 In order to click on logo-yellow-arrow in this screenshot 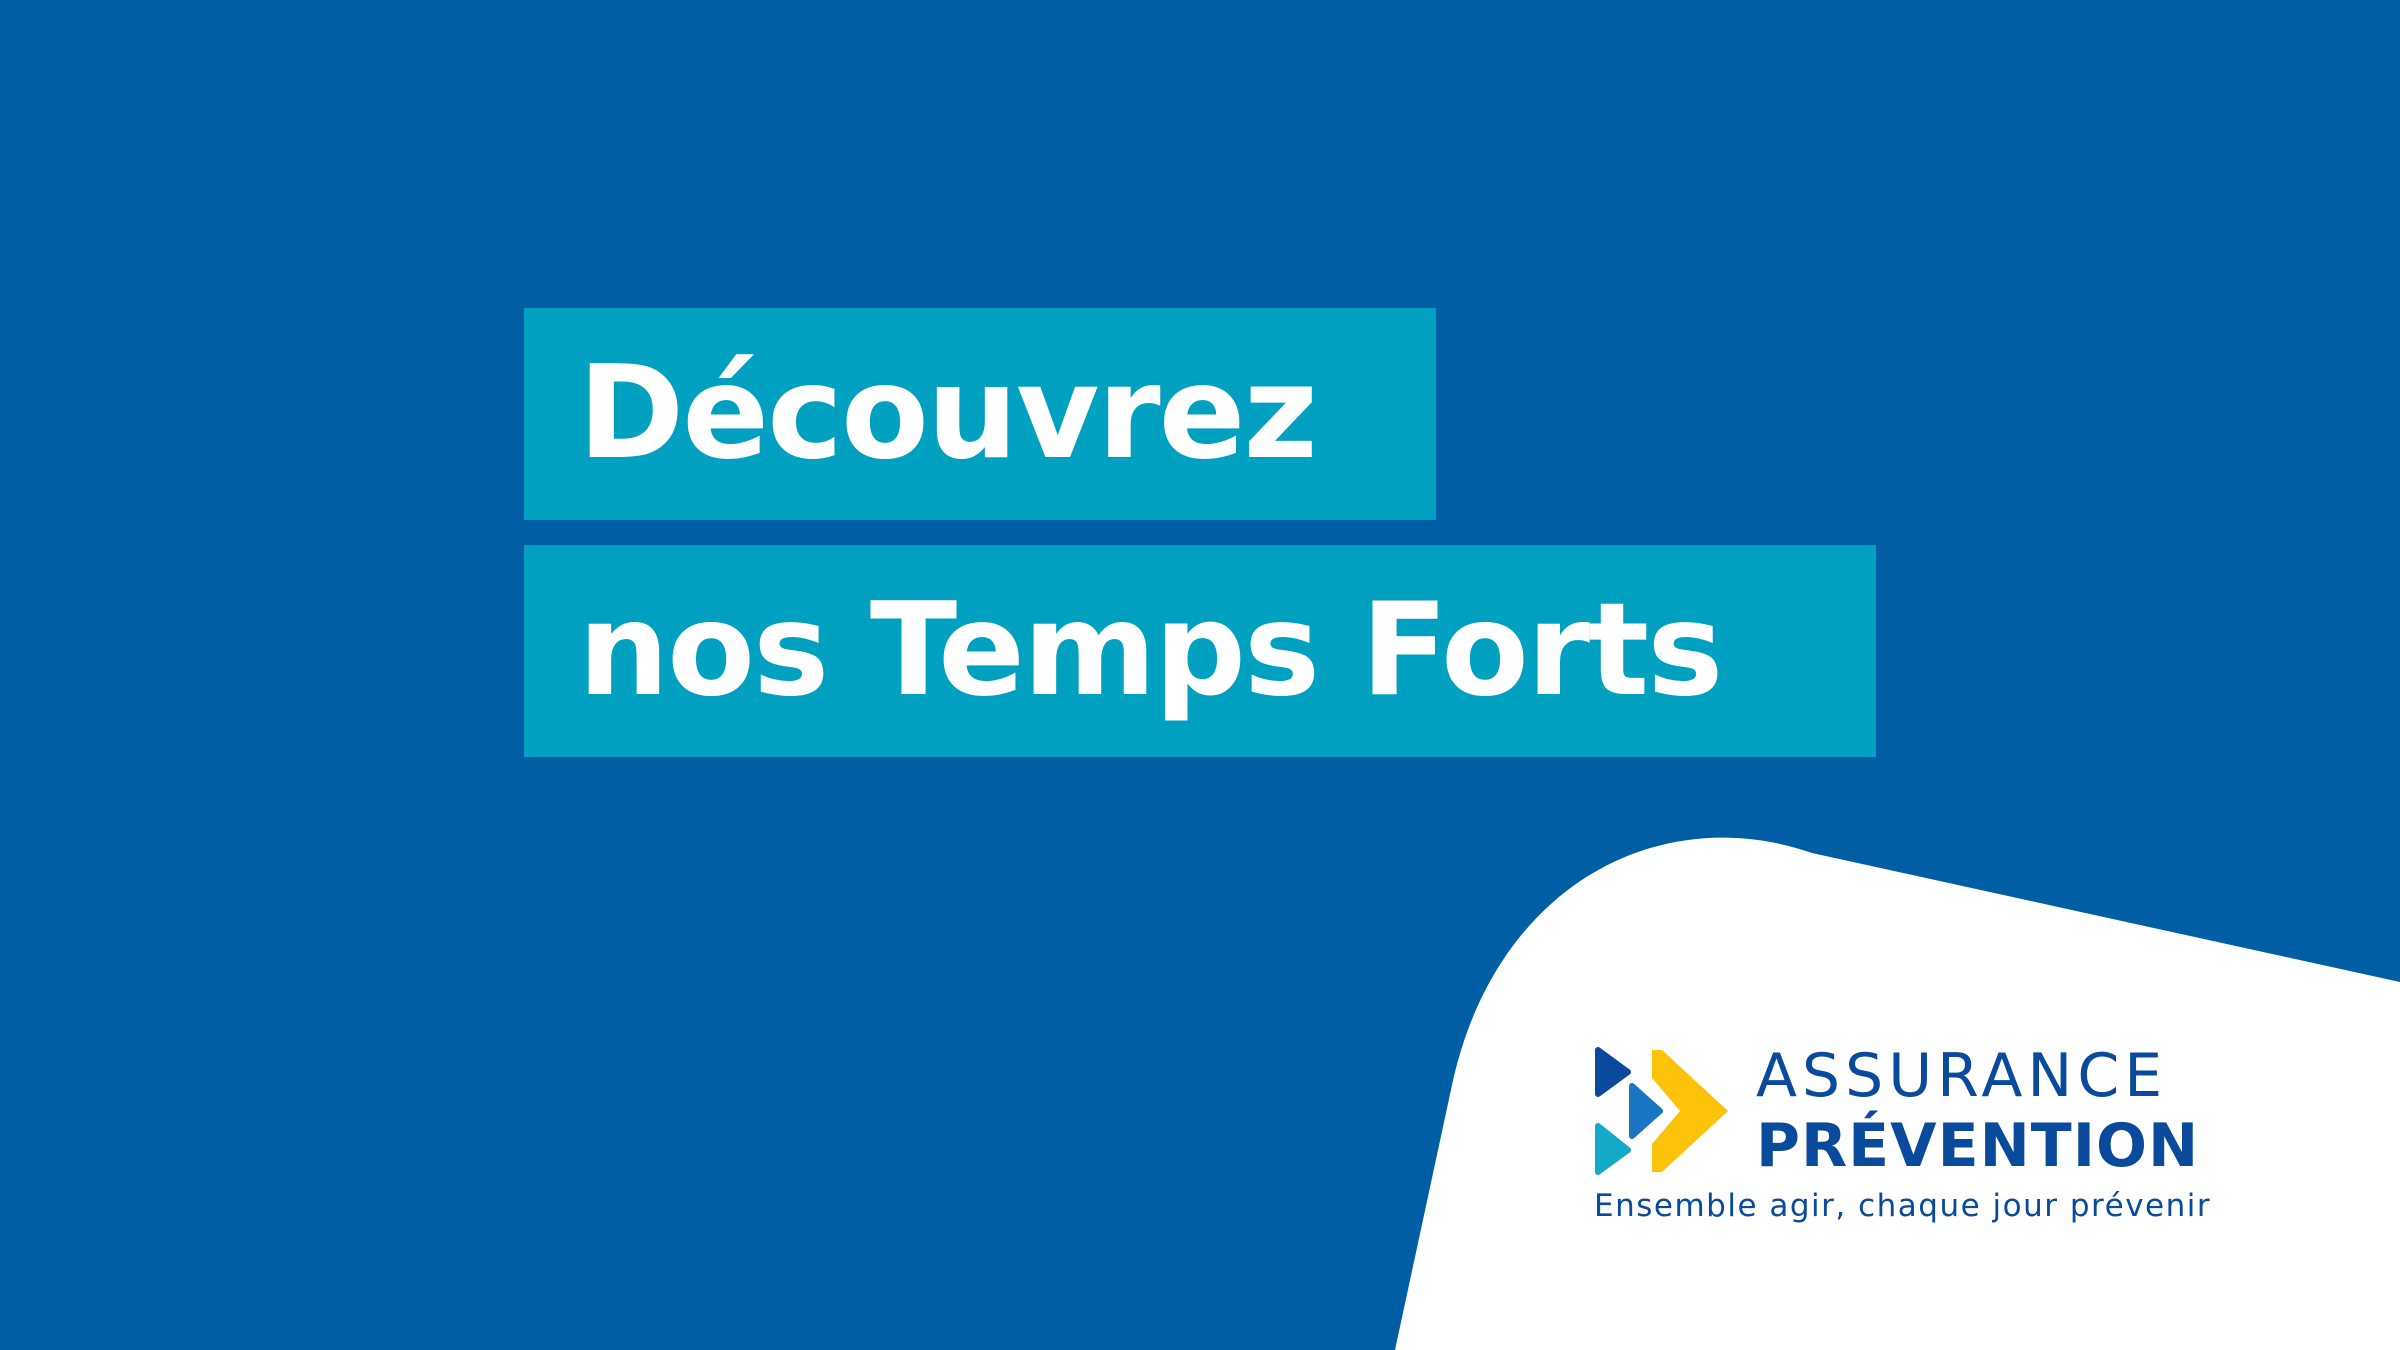, I will do `click(1690, 1111)`.